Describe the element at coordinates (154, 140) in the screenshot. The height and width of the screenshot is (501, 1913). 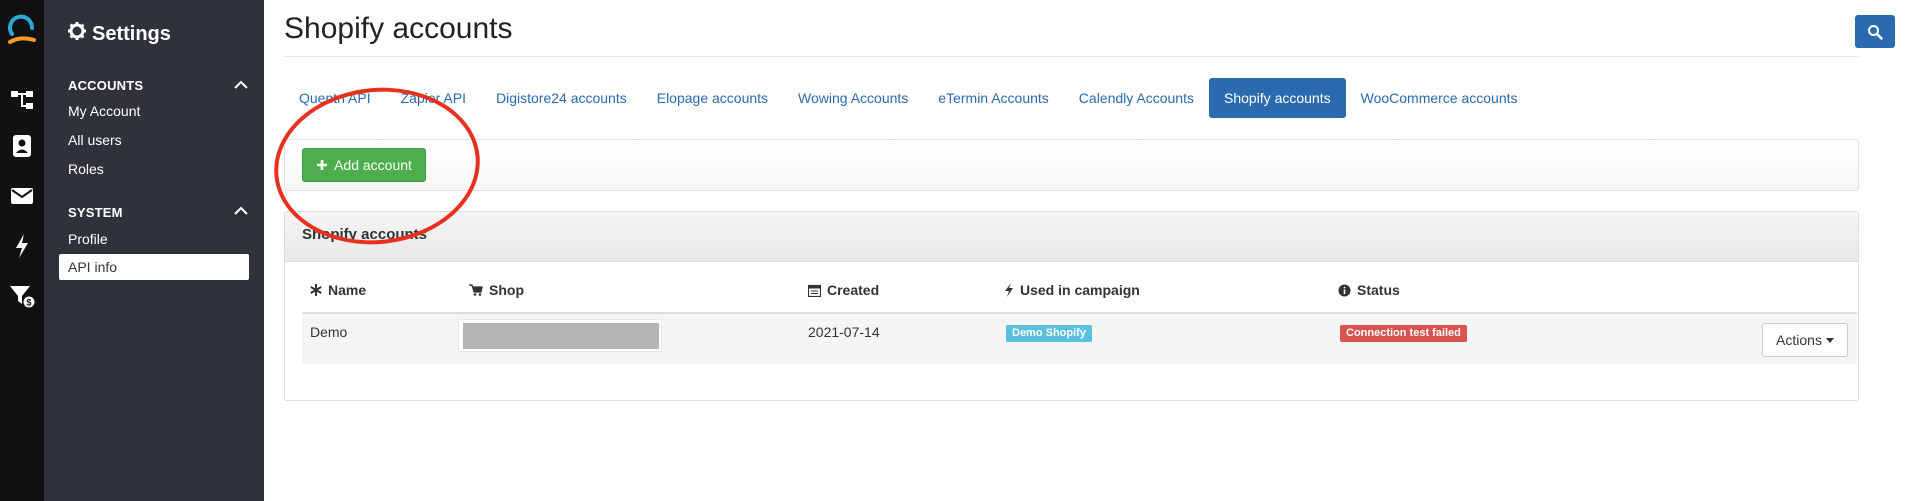
I see `sidebar-item-all-users: All users` at that location.